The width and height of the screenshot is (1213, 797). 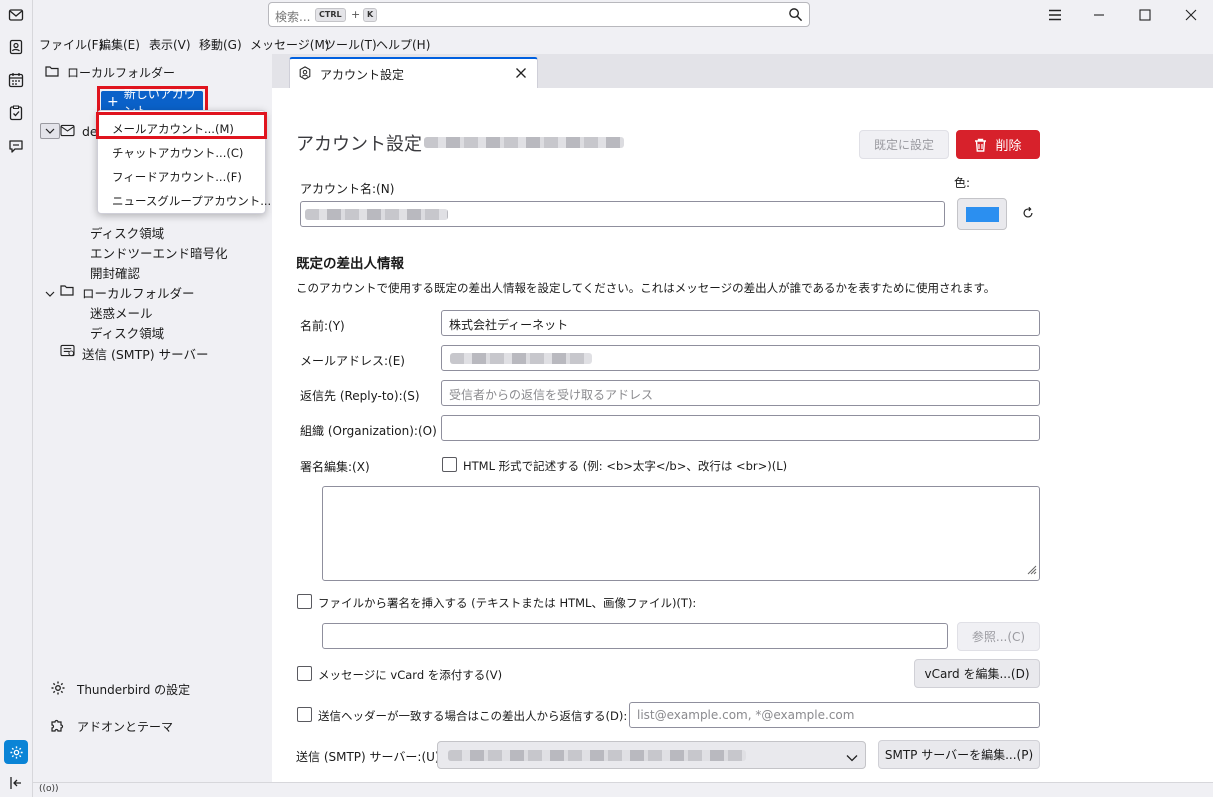 What do you see at coordinates (16, 80) in the screenshot?
I see `calendar-icon` at bounding box center [16, 80].